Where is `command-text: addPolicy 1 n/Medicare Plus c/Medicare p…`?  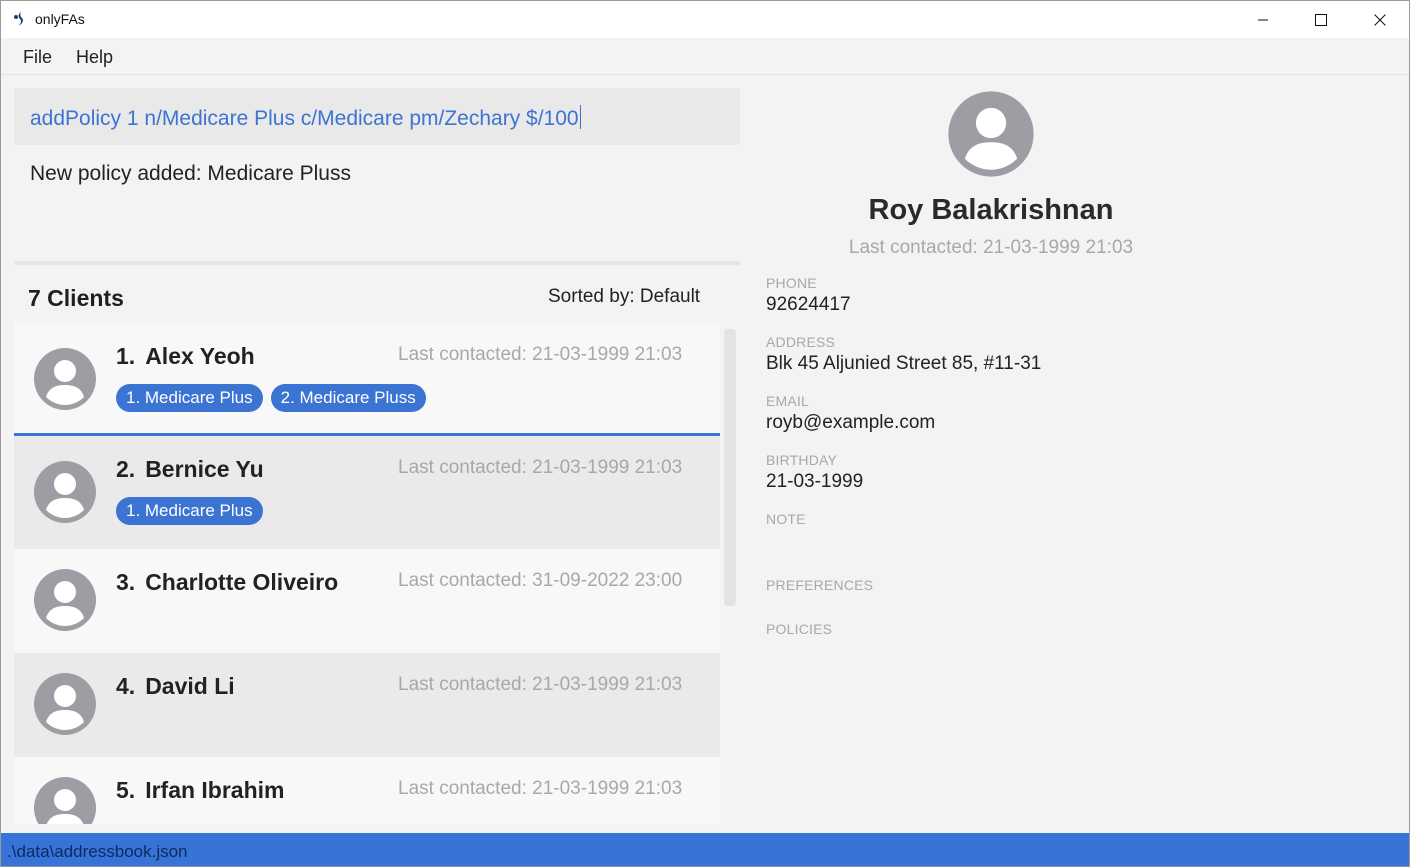 command-text: addPolicy 1 n/Medicare Plus c/Medicare p… is located at coordinates (304, 118).